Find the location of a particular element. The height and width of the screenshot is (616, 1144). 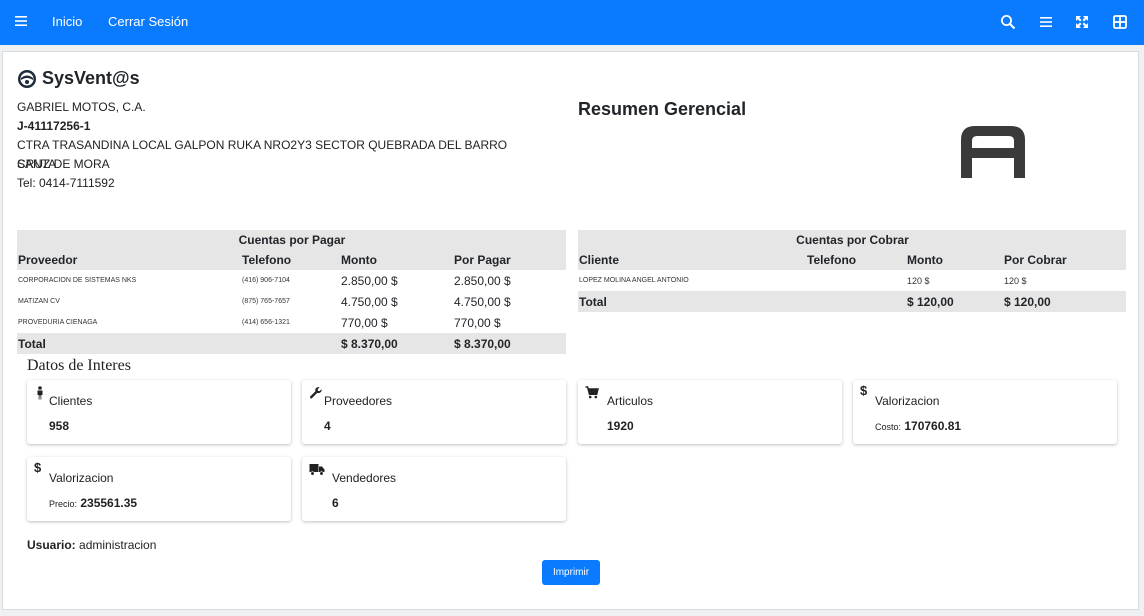

cart-icon is located at coordinates (592, 392).